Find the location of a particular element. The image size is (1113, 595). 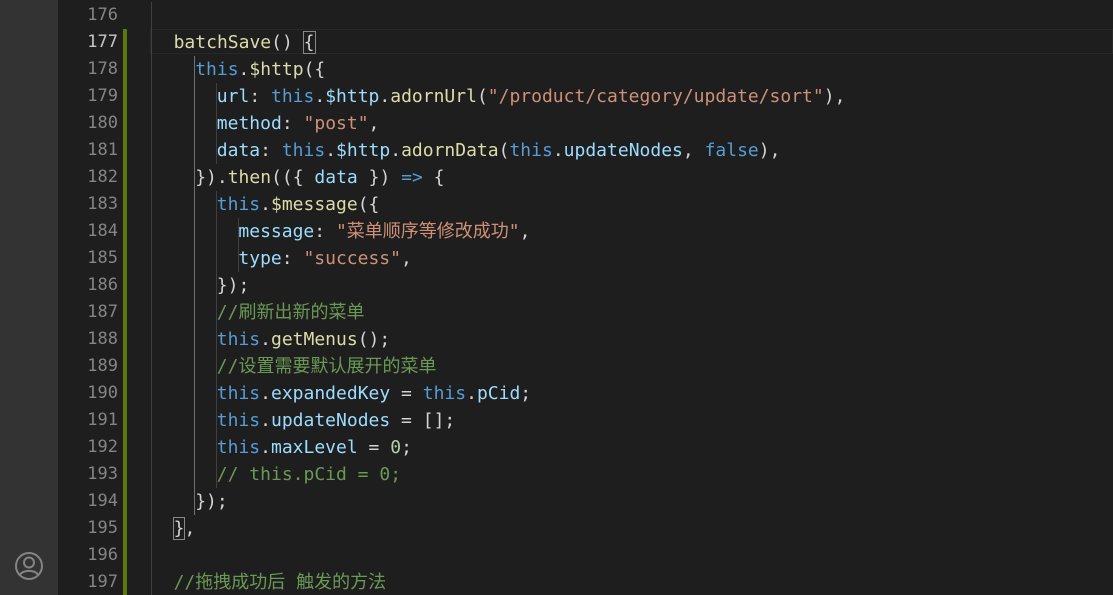

code-token: //刷新出新的菜单 is located at coordinates (290, 312).